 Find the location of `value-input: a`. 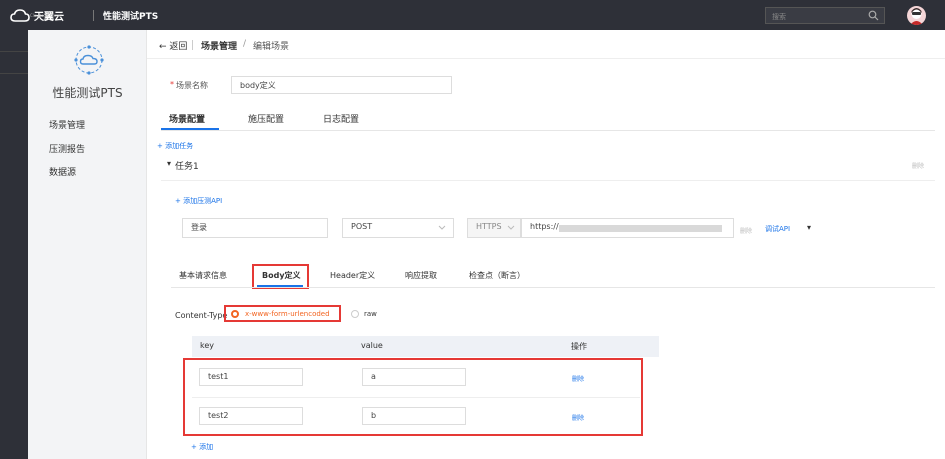

value-input: a is located at coordinates (414, 377).